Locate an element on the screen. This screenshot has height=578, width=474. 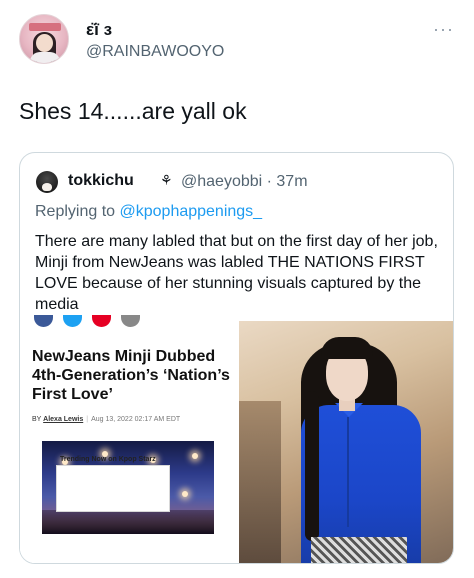
replying-prefix: Replying to is located at coordinates (77, 211).